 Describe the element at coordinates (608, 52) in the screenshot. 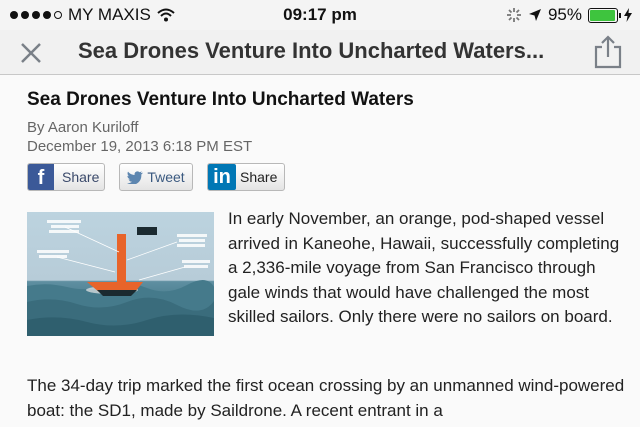

I see `share-icon` at that location.